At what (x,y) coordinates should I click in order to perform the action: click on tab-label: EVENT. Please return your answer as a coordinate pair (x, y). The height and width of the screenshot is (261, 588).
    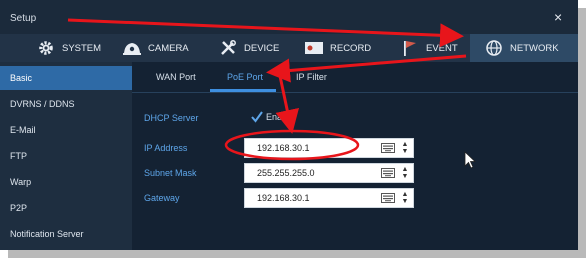
    Looking at the image, I should click on (442, 48).